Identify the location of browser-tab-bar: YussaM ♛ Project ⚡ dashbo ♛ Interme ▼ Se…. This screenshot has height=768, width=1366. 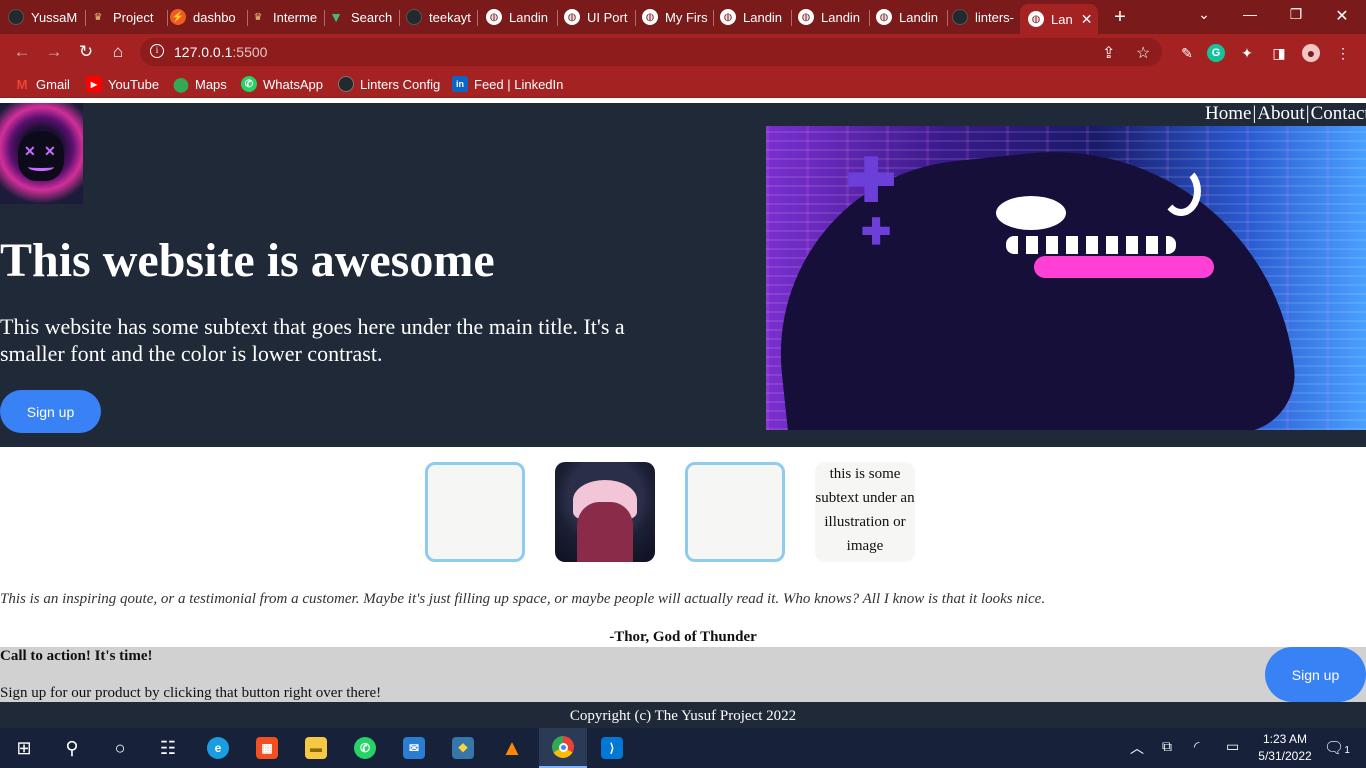
(683, 17).